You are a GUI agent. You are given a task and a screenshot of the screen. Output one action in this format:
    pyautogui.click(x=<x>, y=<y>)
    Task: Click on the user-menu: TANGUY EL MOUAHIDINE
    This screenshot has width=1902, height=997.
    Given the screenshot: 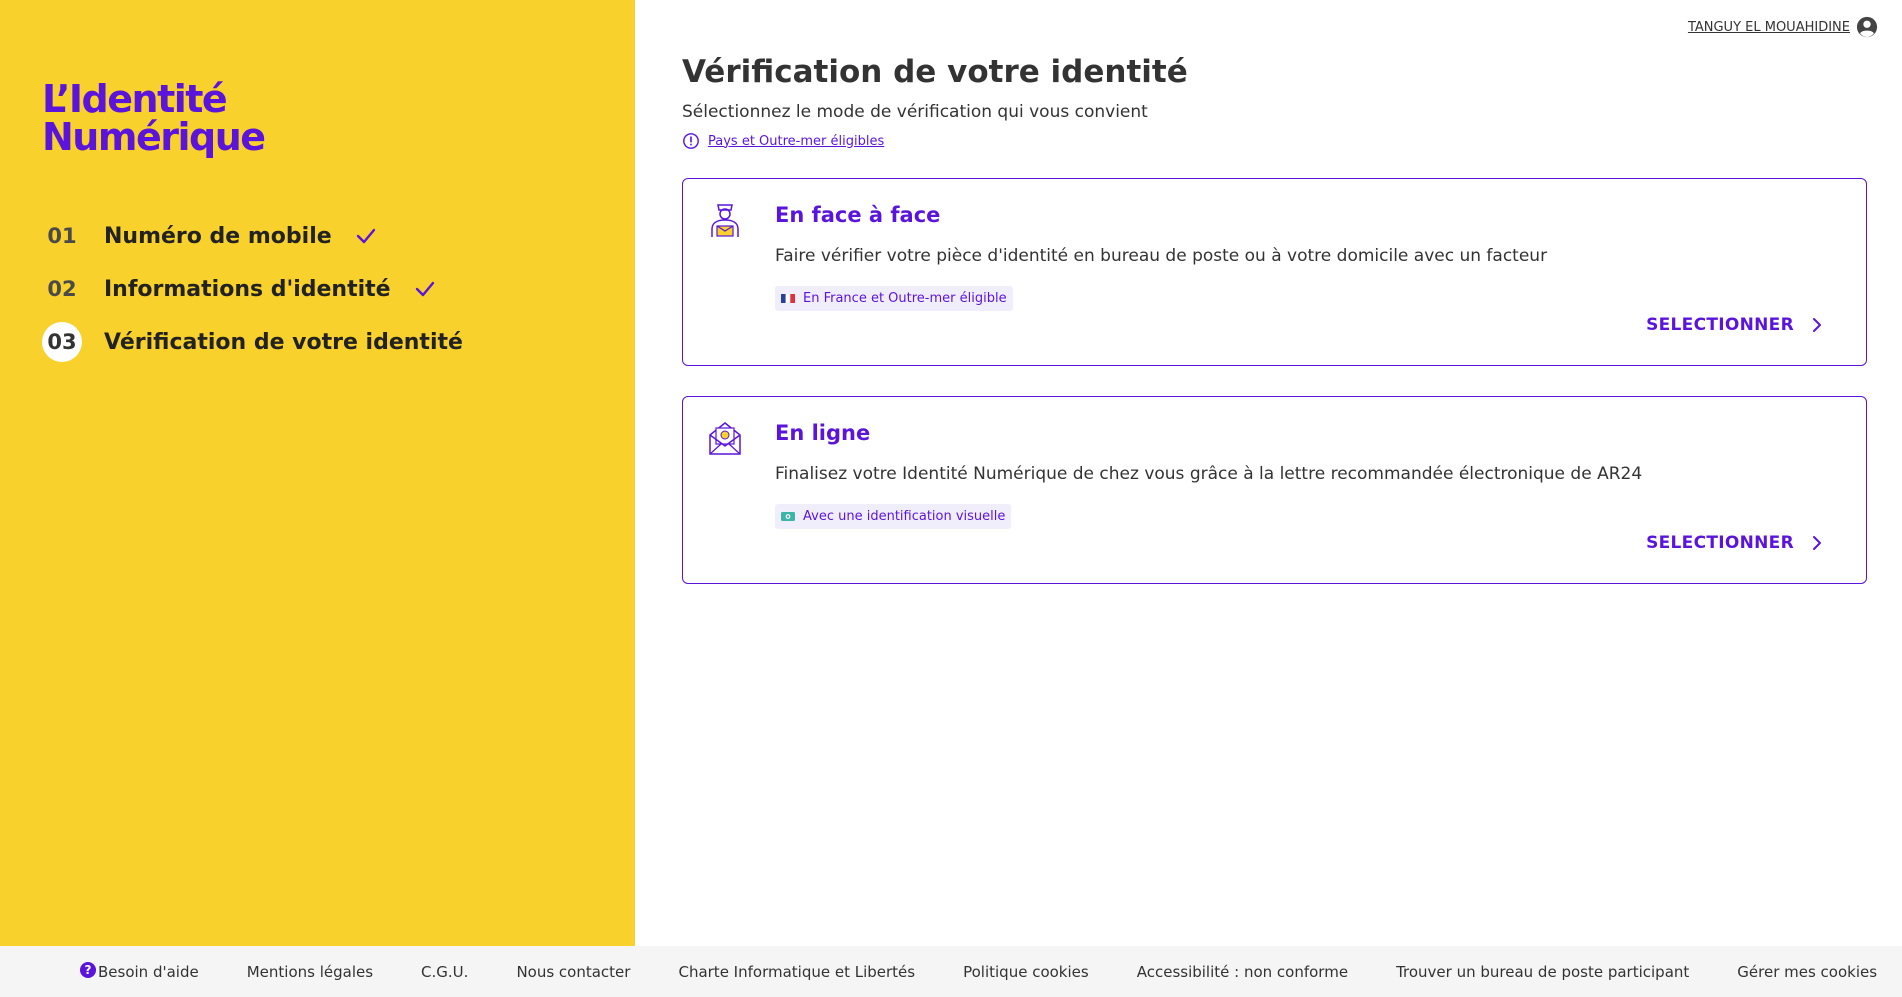 What is the action you would take?
    pyautogui.click(x=1783, y=27)
    